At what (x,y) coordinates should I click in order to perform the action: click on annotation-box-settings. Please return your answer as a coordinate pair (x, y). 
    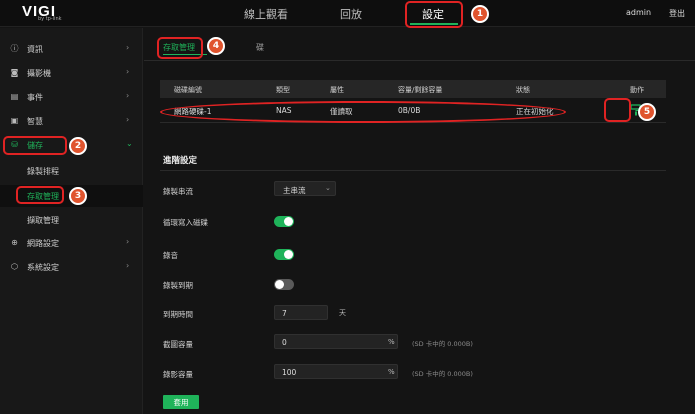
    Looking at the image, I should click on (434, 14).